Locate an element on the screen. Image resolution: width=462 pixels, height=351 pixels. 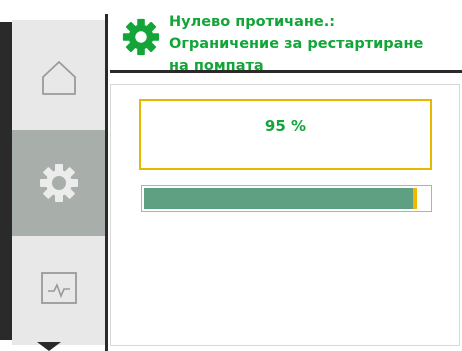
sidebar-edge is located at coordinates (6, 181).